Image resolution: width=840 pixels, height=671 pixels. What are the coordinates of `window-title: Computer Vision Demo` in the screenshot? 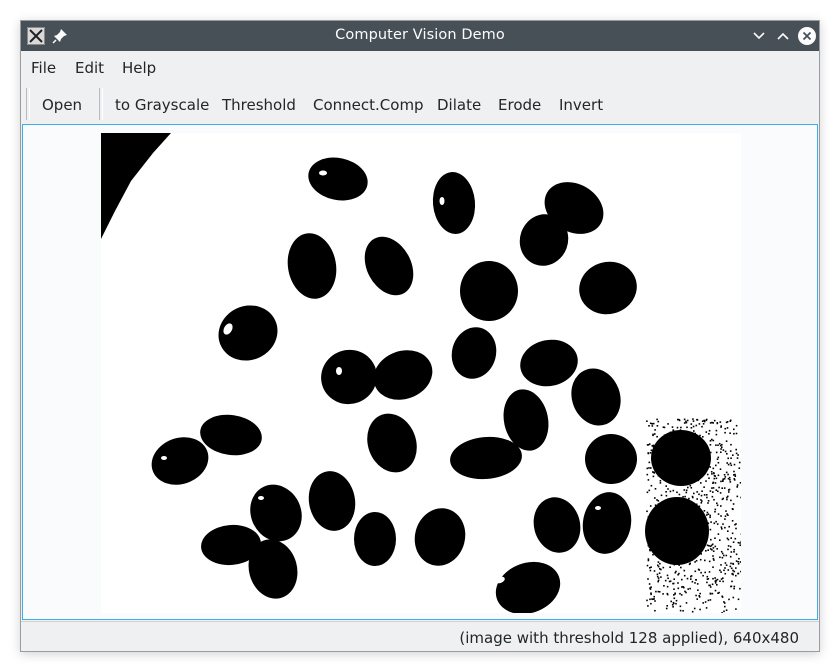 It's located at (420, 35).